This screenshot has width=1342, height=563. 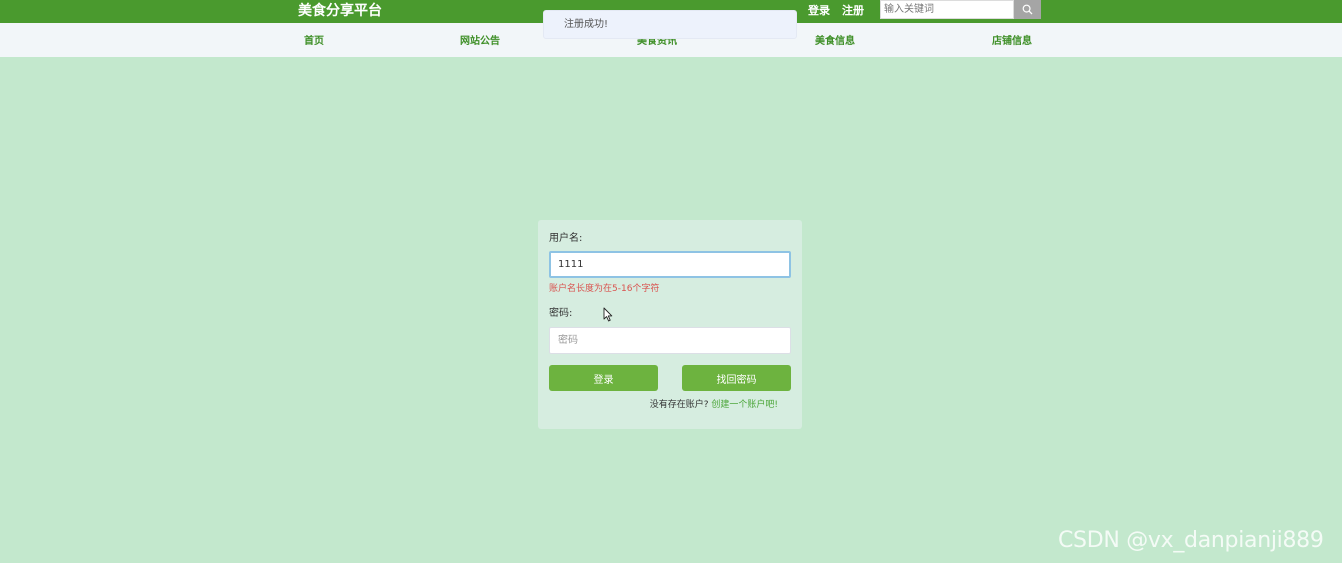 What do you see at coordinates (340, 11) in the screenshot?
I see `brand-logo: 美食分享平台` at bounding box center [340, 11].